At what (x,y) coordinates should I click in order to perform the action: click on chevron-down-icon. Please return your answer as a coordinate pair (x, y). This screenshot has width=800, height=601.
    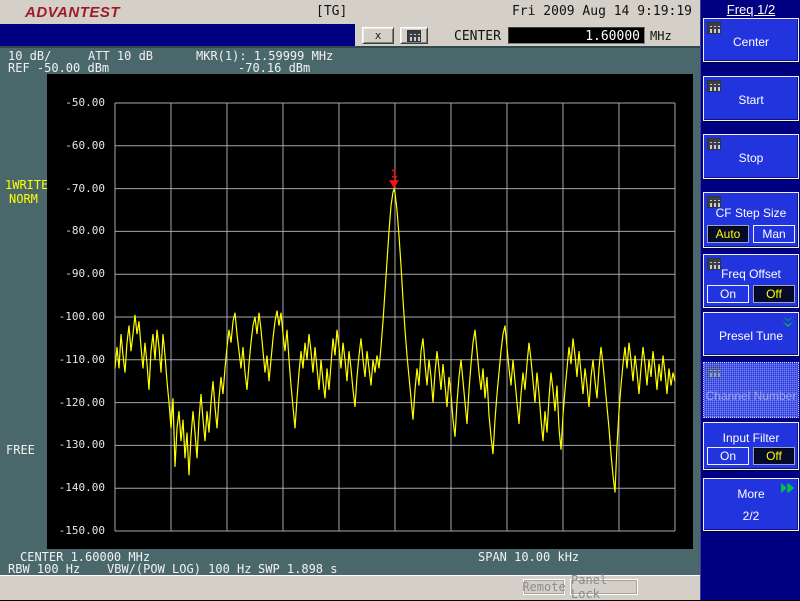
    Looking at the image, I should click on (788, 321).